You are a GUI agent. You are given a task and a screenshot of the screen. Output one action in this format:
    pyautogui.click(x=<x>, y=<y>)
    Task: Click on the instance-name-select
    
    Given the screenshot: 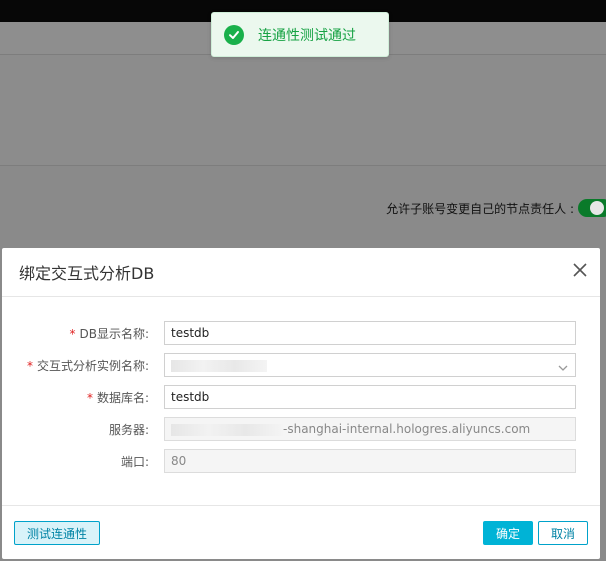 What is the action you would take?
    pyautogui.click(x=370, y=365)
    